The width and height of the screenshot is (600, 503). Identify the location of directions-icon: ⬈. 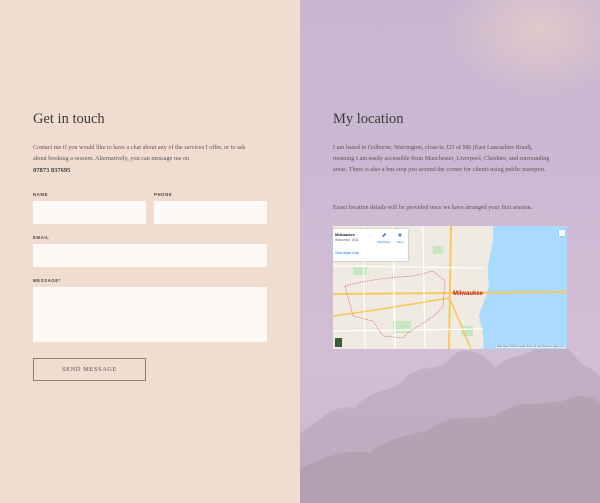
(384, 236).